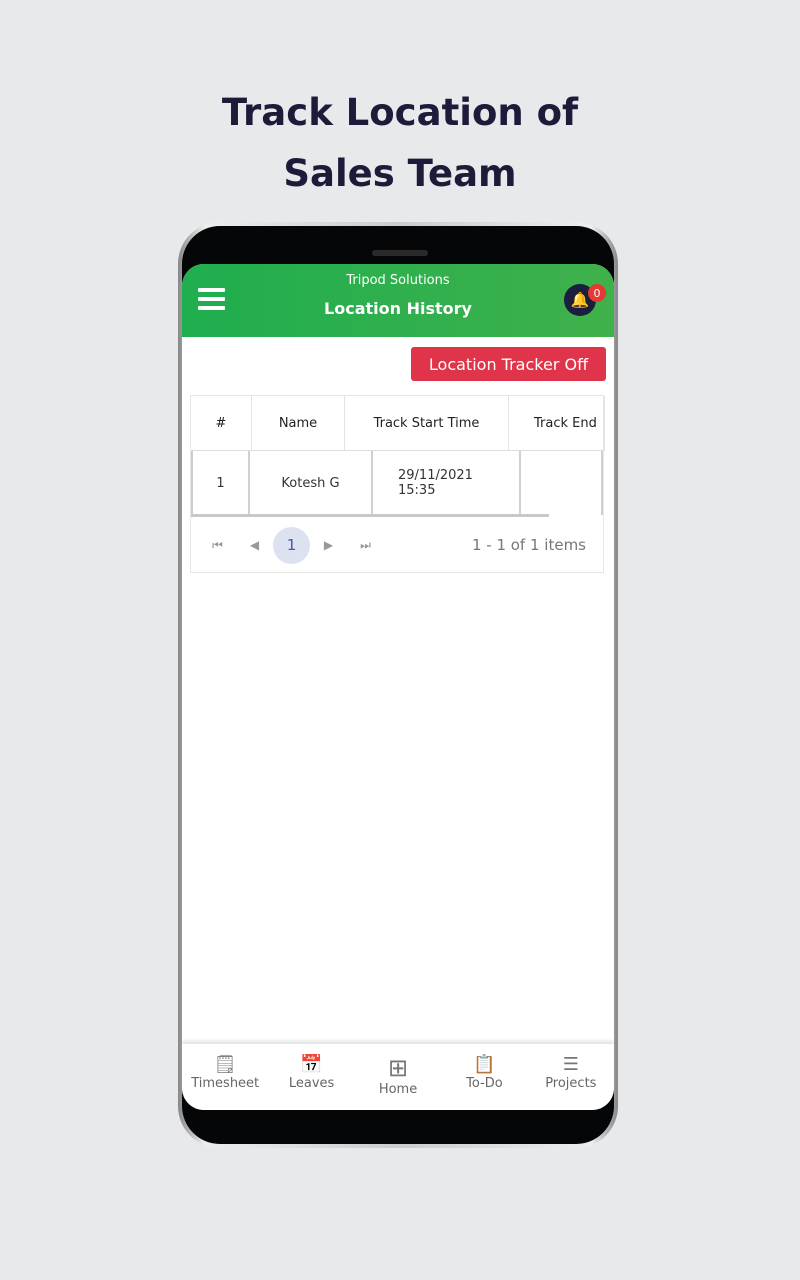 The height and width of the screenshot is (1280, 800). I want to click on timesheet-icon: 🗒, so click(225, 1064).